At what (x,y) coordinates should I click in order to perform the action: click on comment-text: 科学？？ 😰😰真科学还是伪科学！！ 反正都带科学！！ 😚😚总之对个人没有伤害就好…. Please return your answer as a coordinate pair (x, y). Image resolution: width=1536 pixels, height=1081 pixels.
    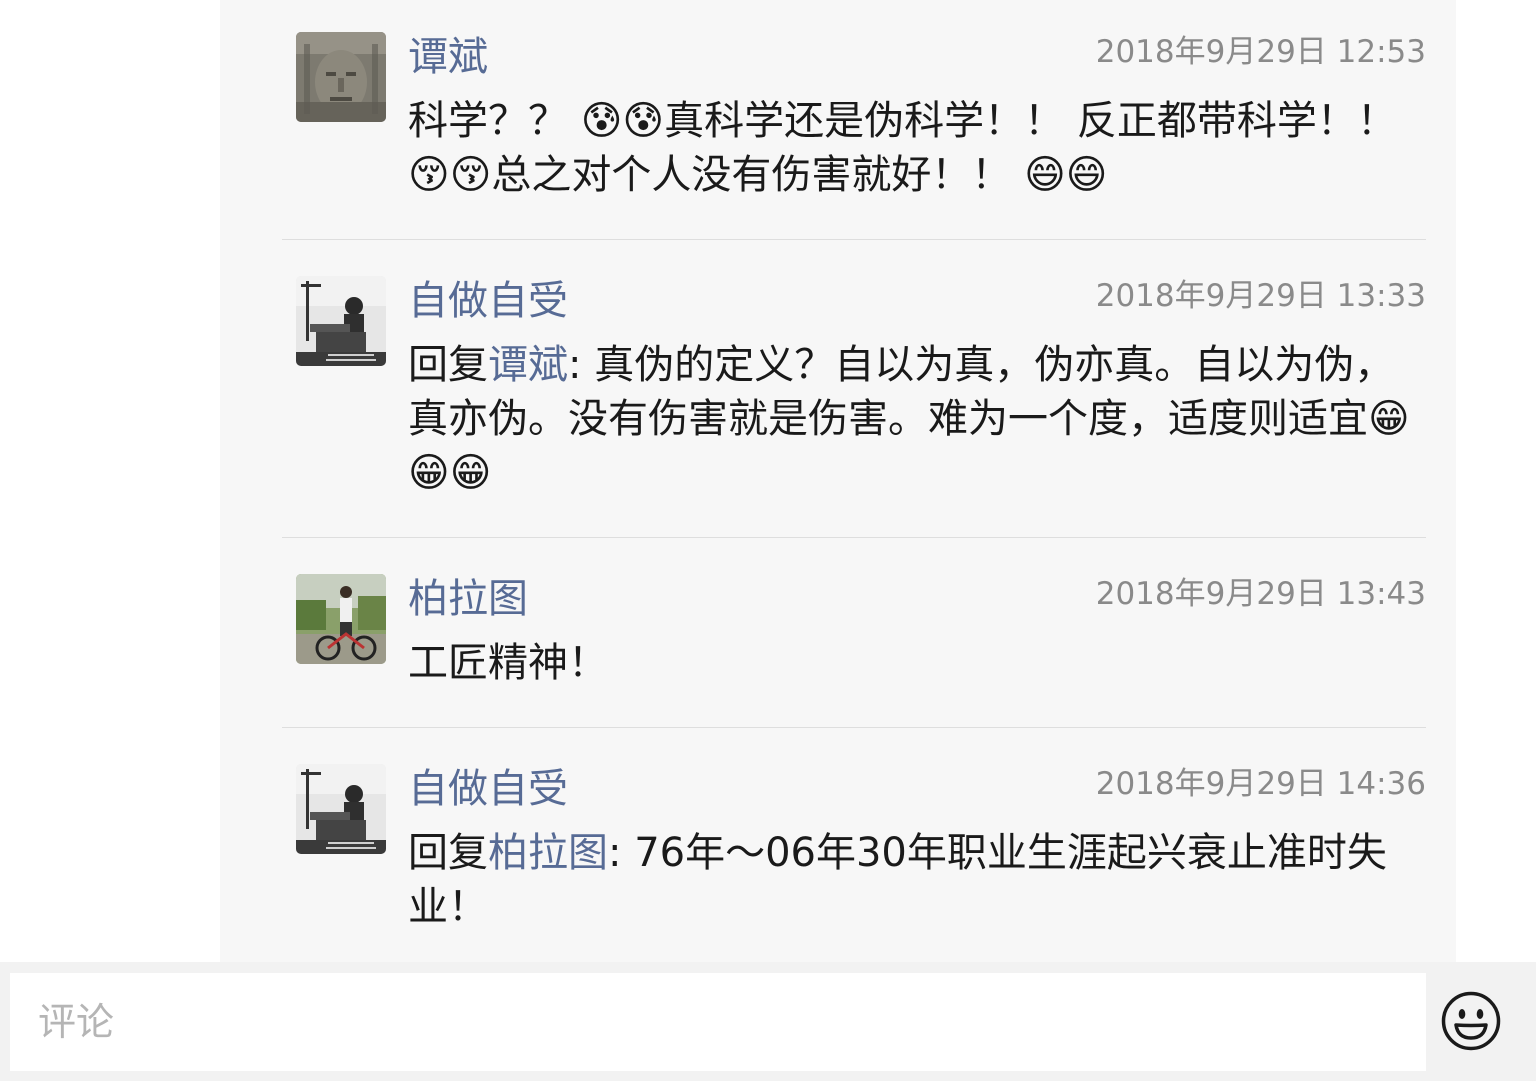
    Looking at the image, I should click on (902, 148).